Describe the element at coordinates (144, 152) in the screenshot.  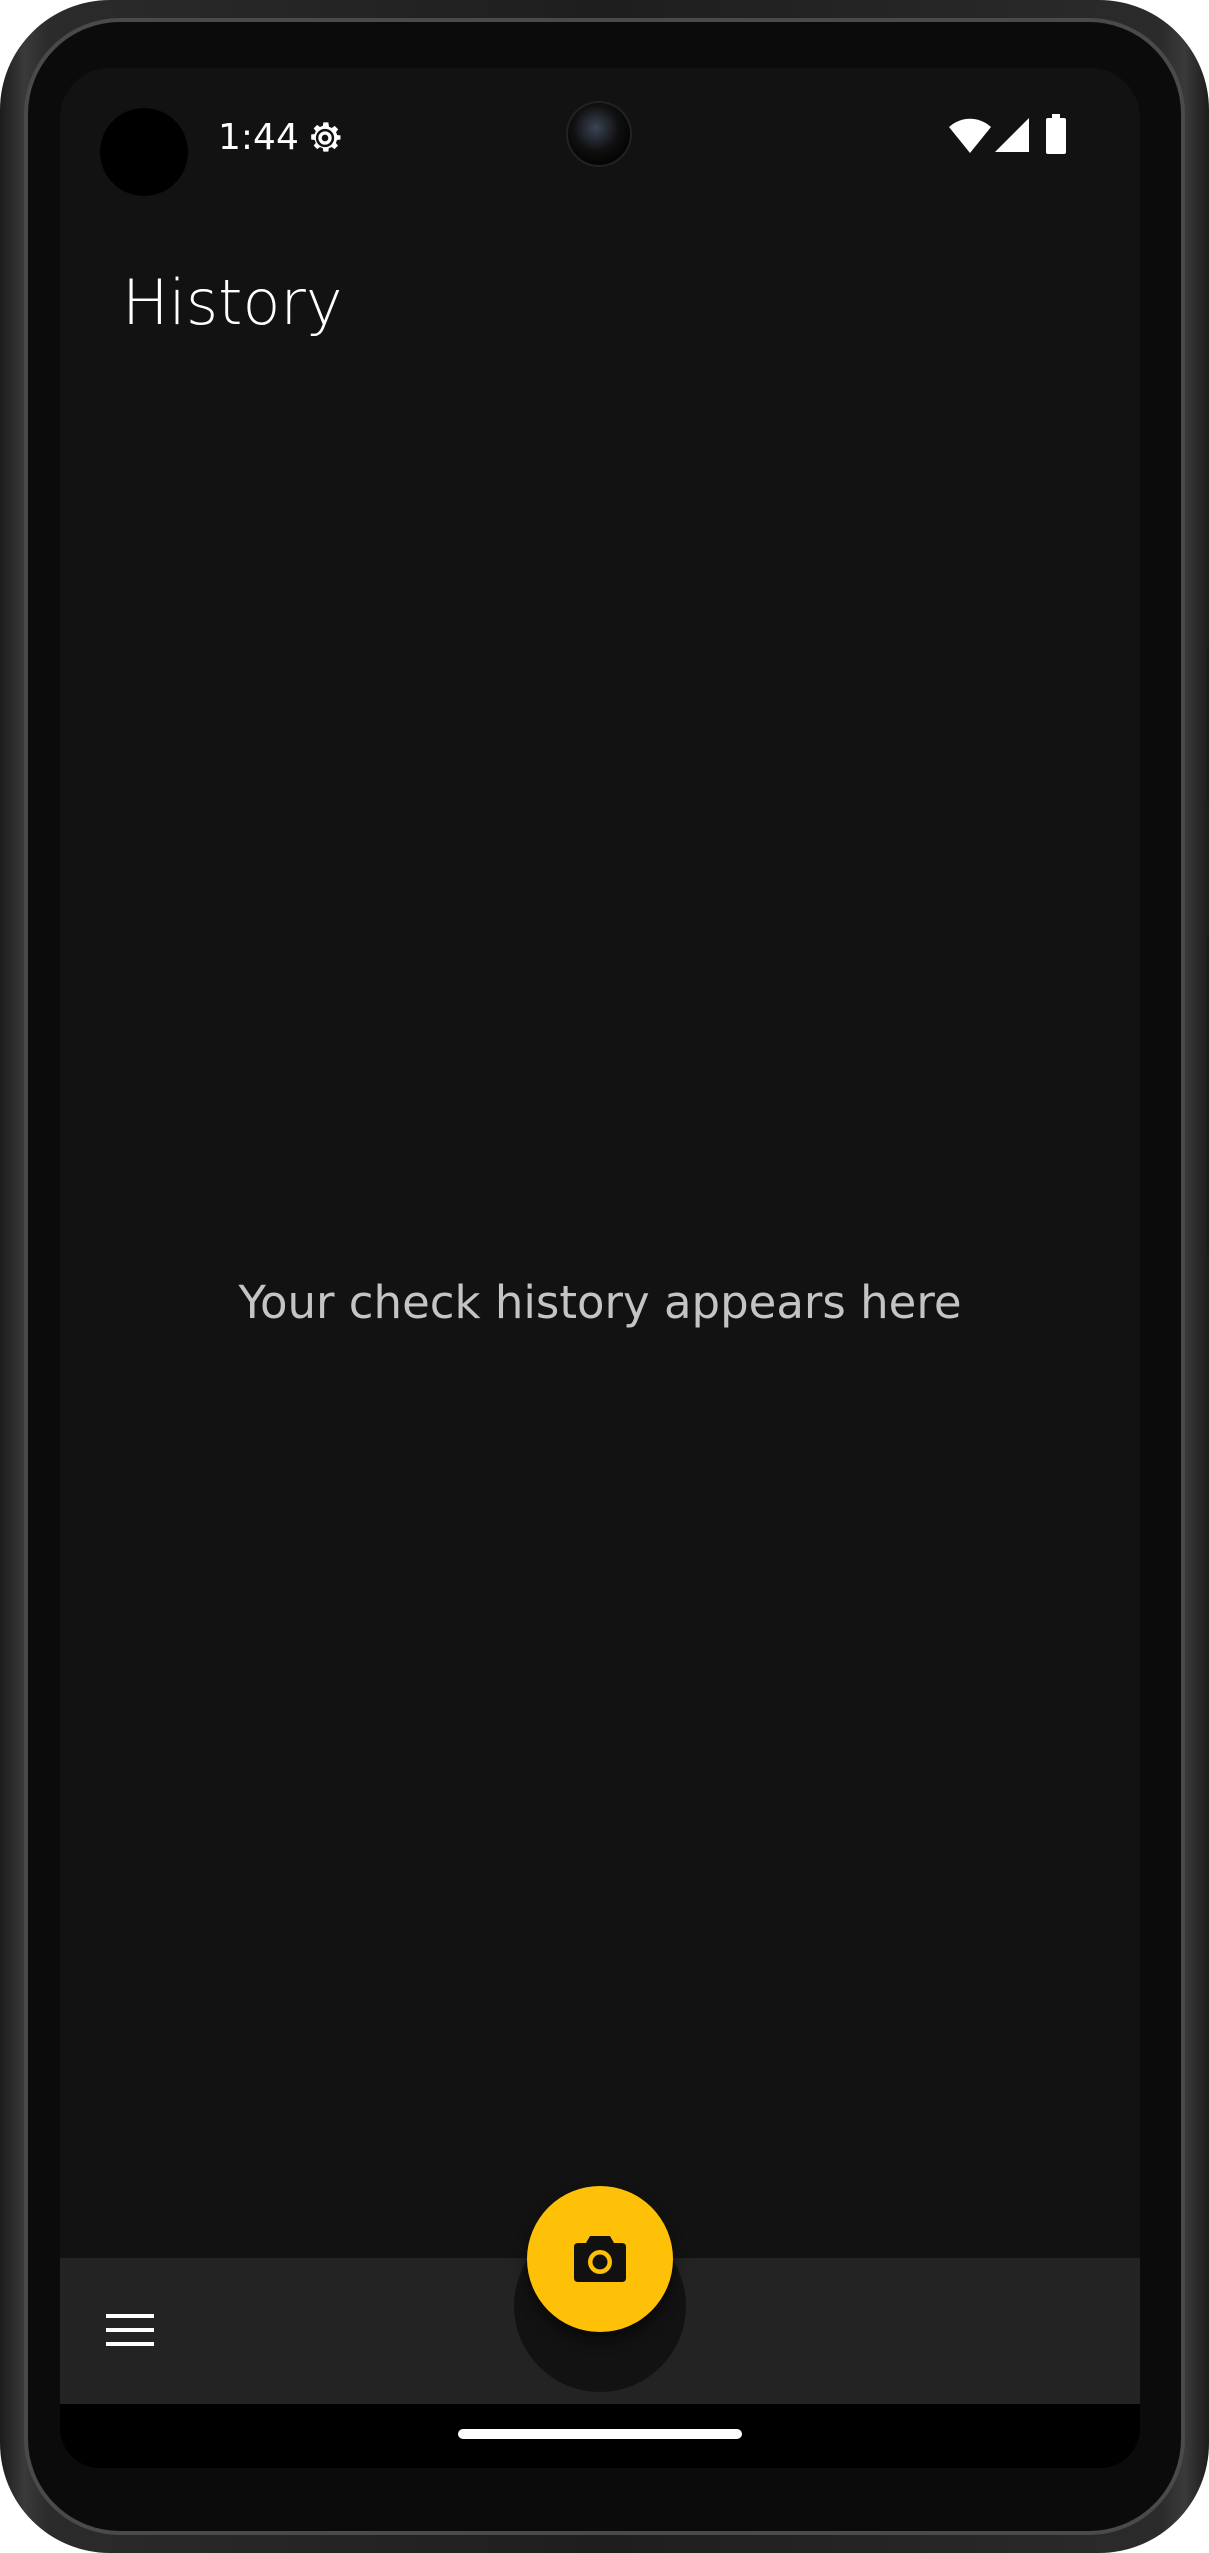
I see `profile-dot` at that location.